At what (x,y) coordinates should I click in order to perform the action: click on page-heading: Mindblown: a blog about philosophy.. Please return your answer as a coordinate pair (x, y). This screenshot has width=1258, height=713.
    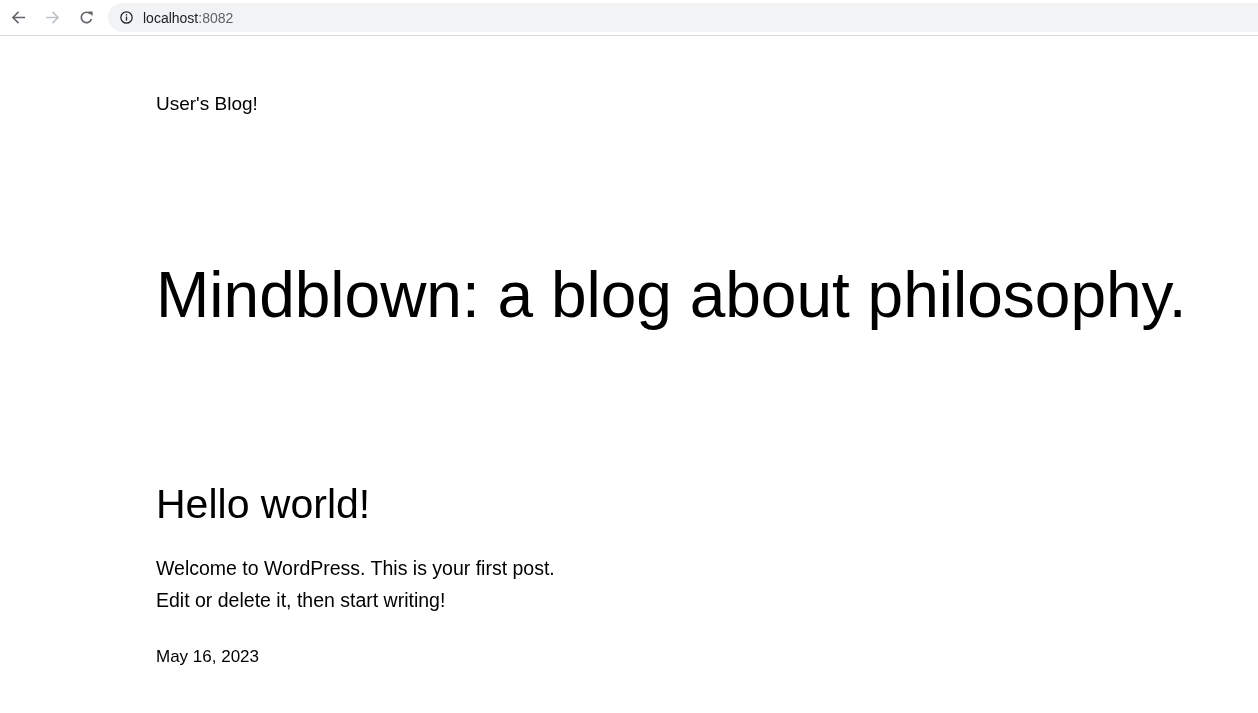
    Looking at the image, I should click on (671, 295).